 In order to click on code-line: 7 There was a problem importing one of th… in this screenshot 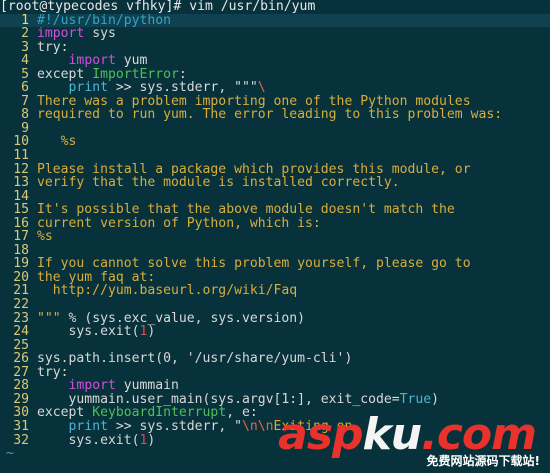, I will do `click(275, 102)`.